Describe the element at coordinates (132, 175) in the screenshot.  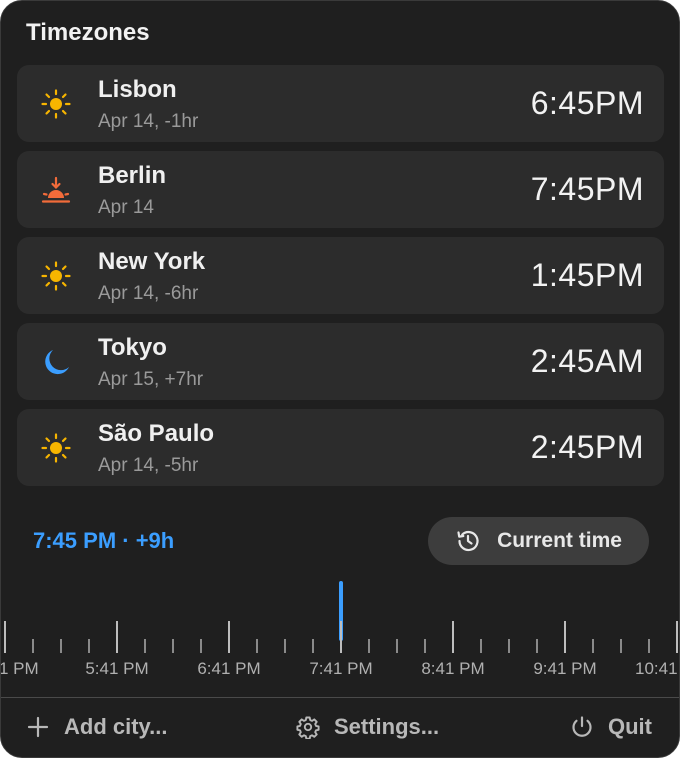
I see `city-name: Berlin` at that location.